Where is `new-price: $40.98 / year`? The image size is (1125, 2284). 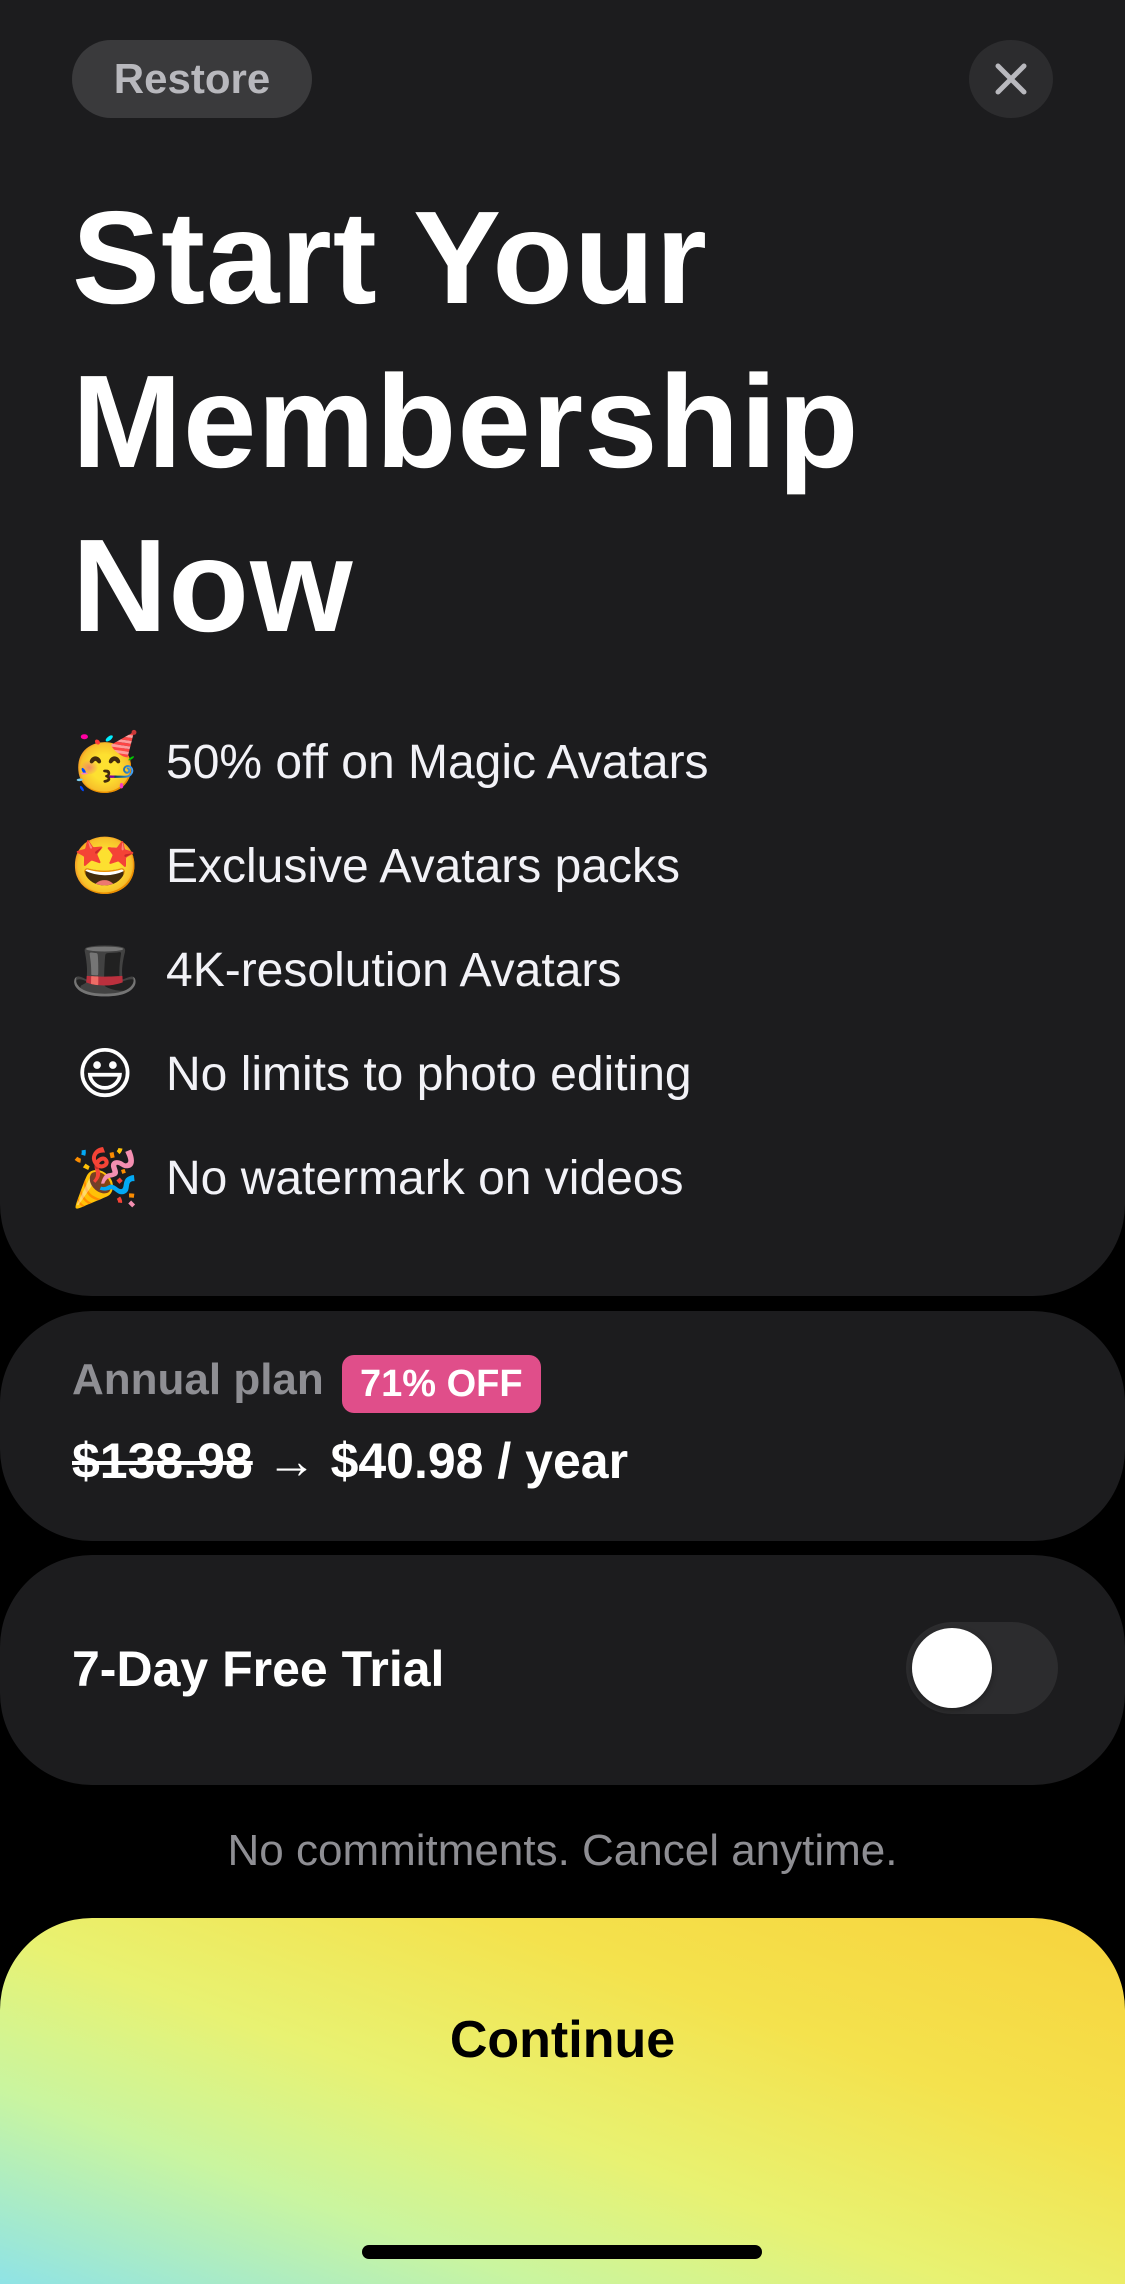 new-price: $40.98 / year is located at coordinates (479, 1461).